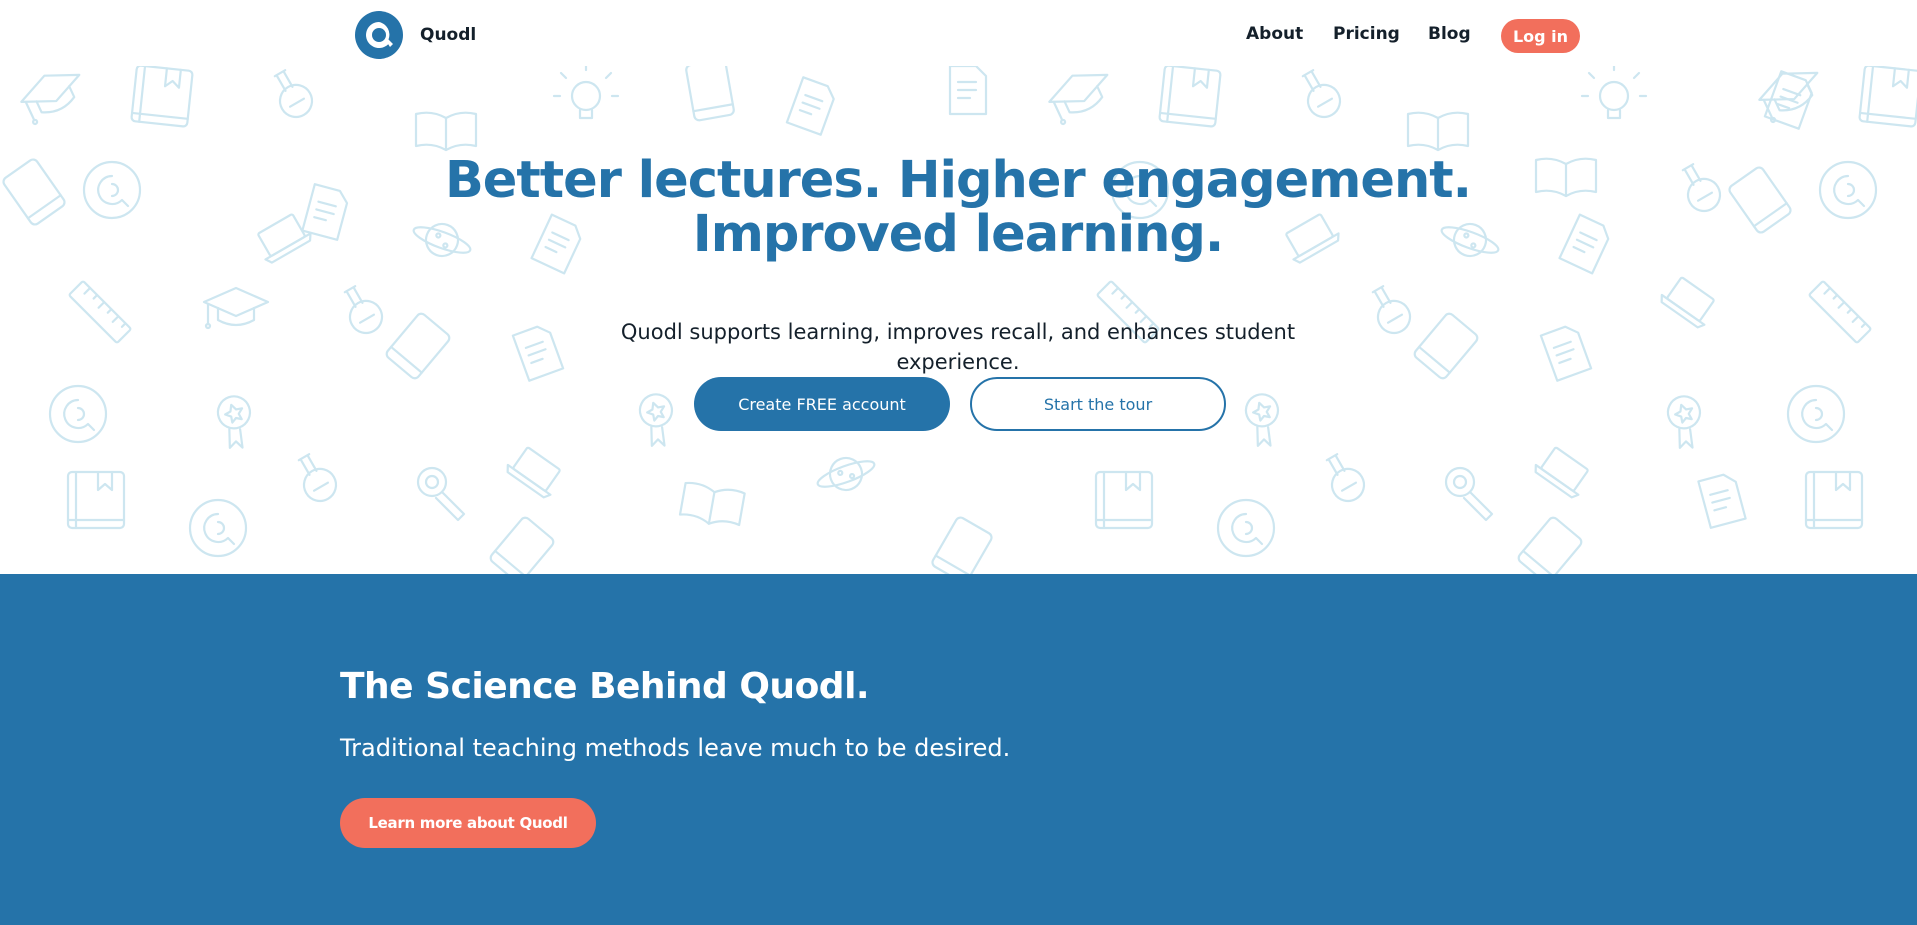 The width and height of the screenshot is (1917, 925). What do you see at coordinates (448, 35) in the screenshot?
I see `brand-name: Quodl` at bounding box center [448, 35].